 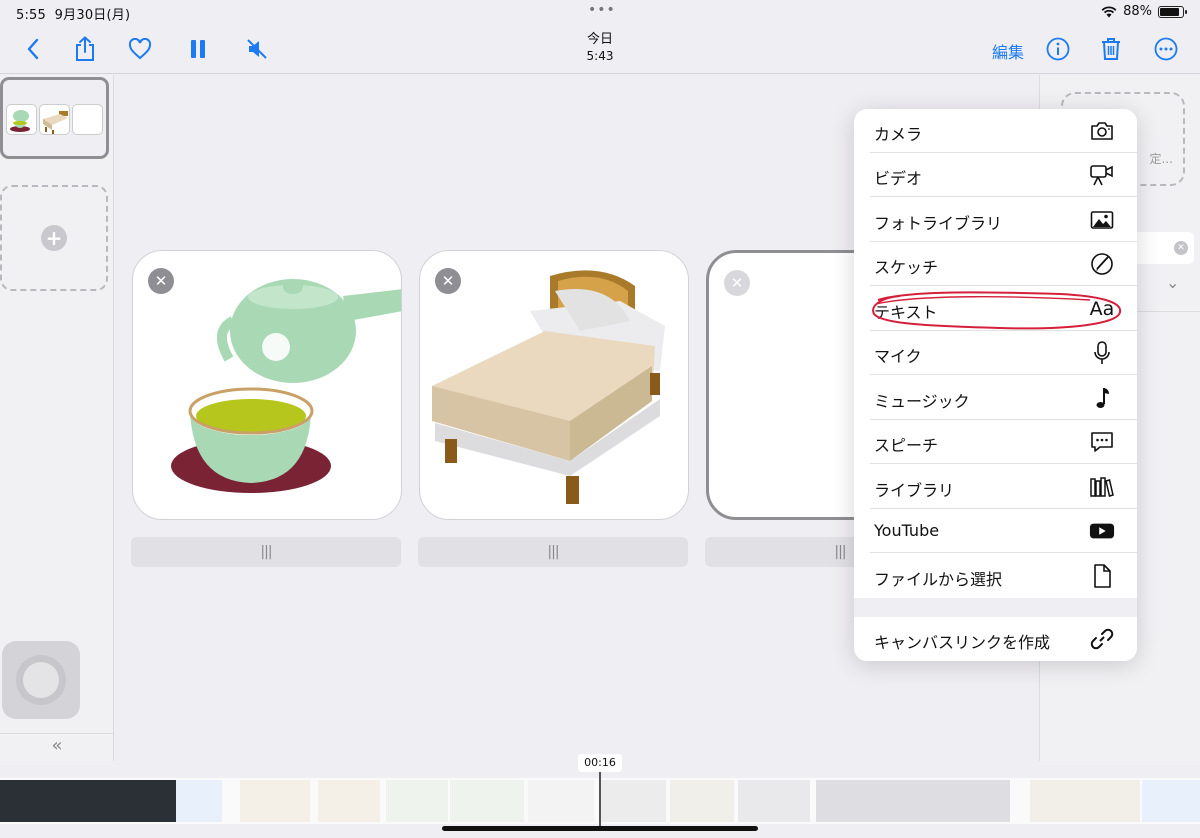 I want to click on menu-item-photo-library: フォトライブラリ, so click(x=995, y=220).